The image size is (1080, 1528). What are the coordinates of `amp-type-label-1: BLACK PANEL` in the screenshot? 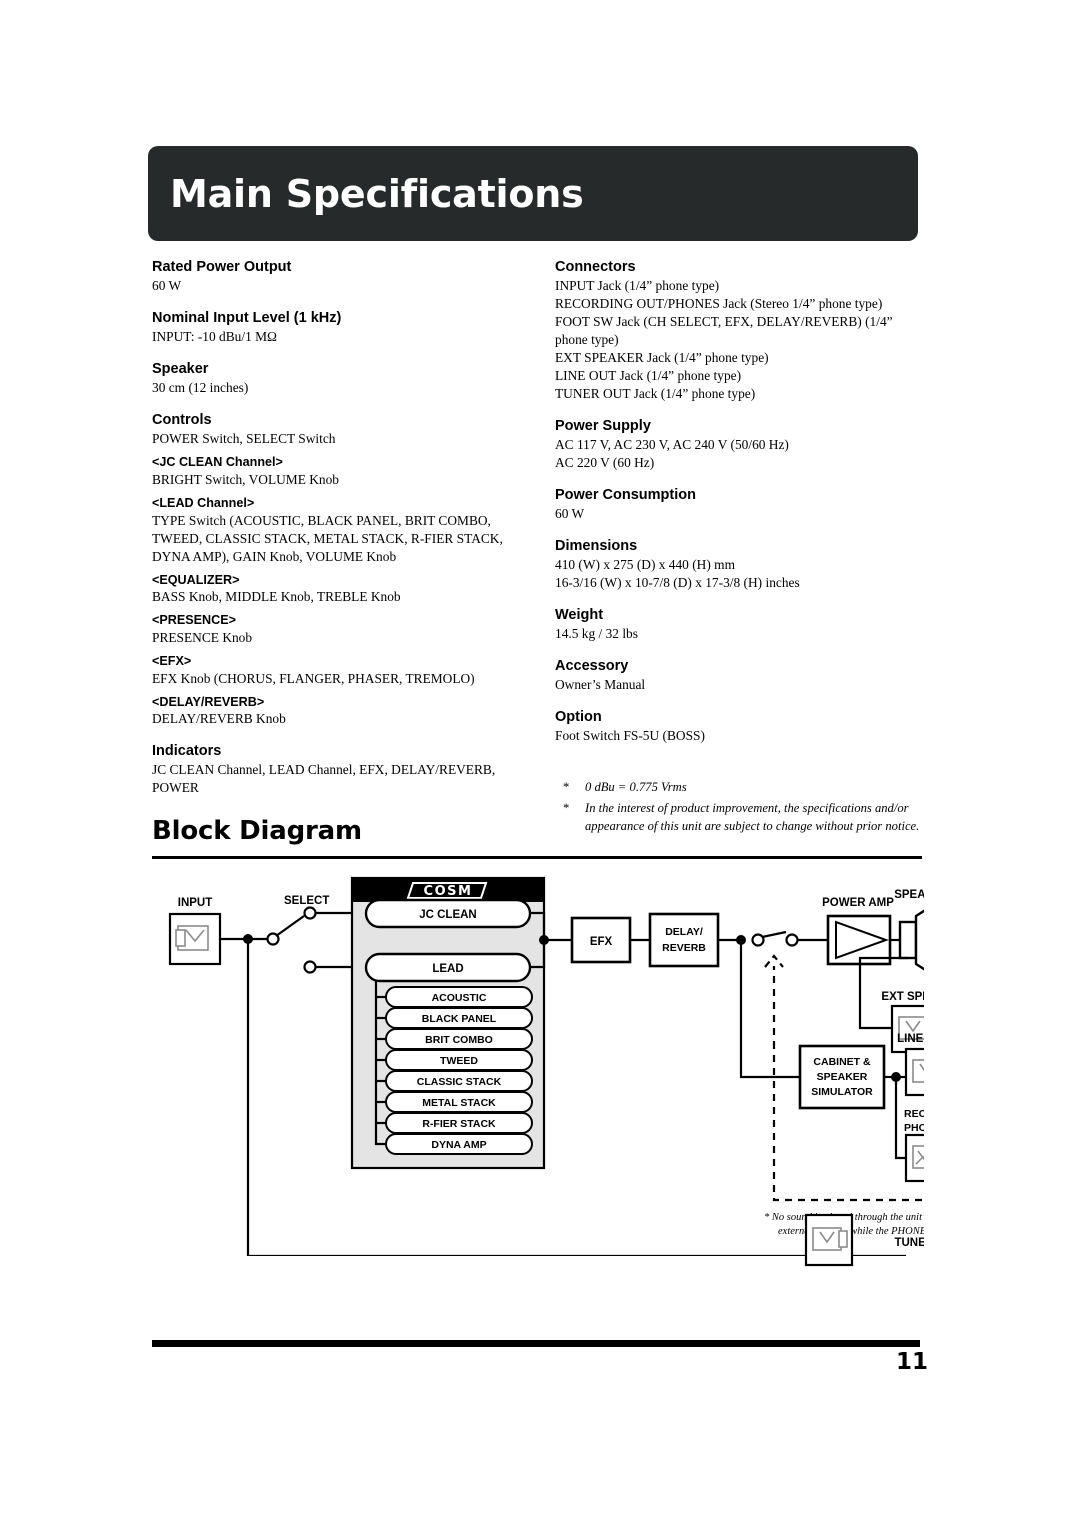 It's located at (459, 1019).